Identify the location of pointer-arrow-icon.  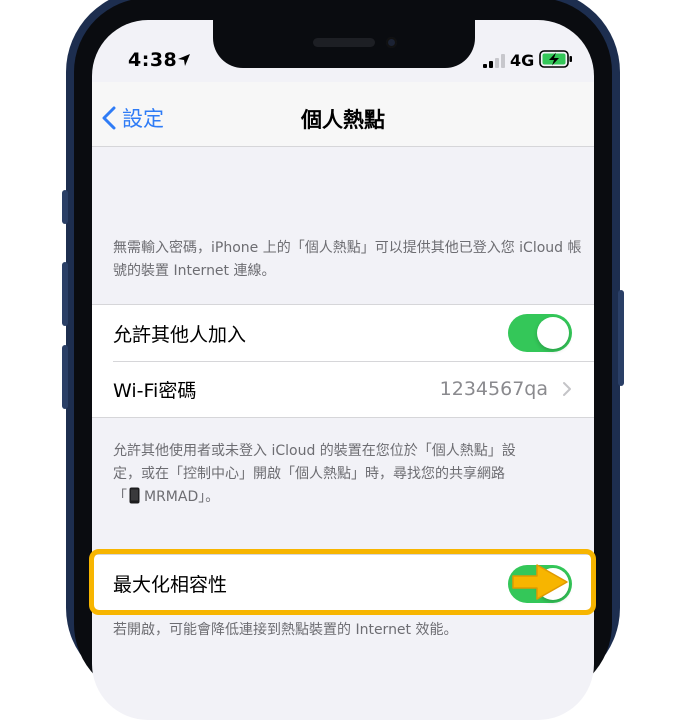
(540, 582).